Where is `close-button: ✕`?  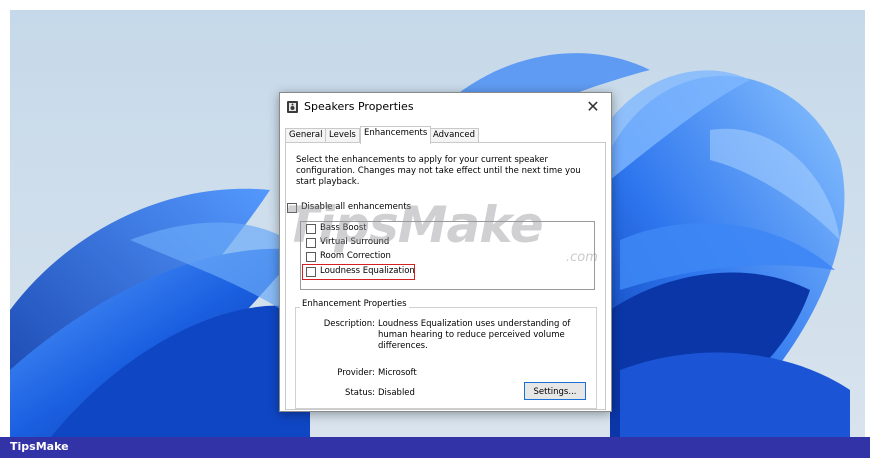 close-button: ✕ is located at coordinates (593, 107).